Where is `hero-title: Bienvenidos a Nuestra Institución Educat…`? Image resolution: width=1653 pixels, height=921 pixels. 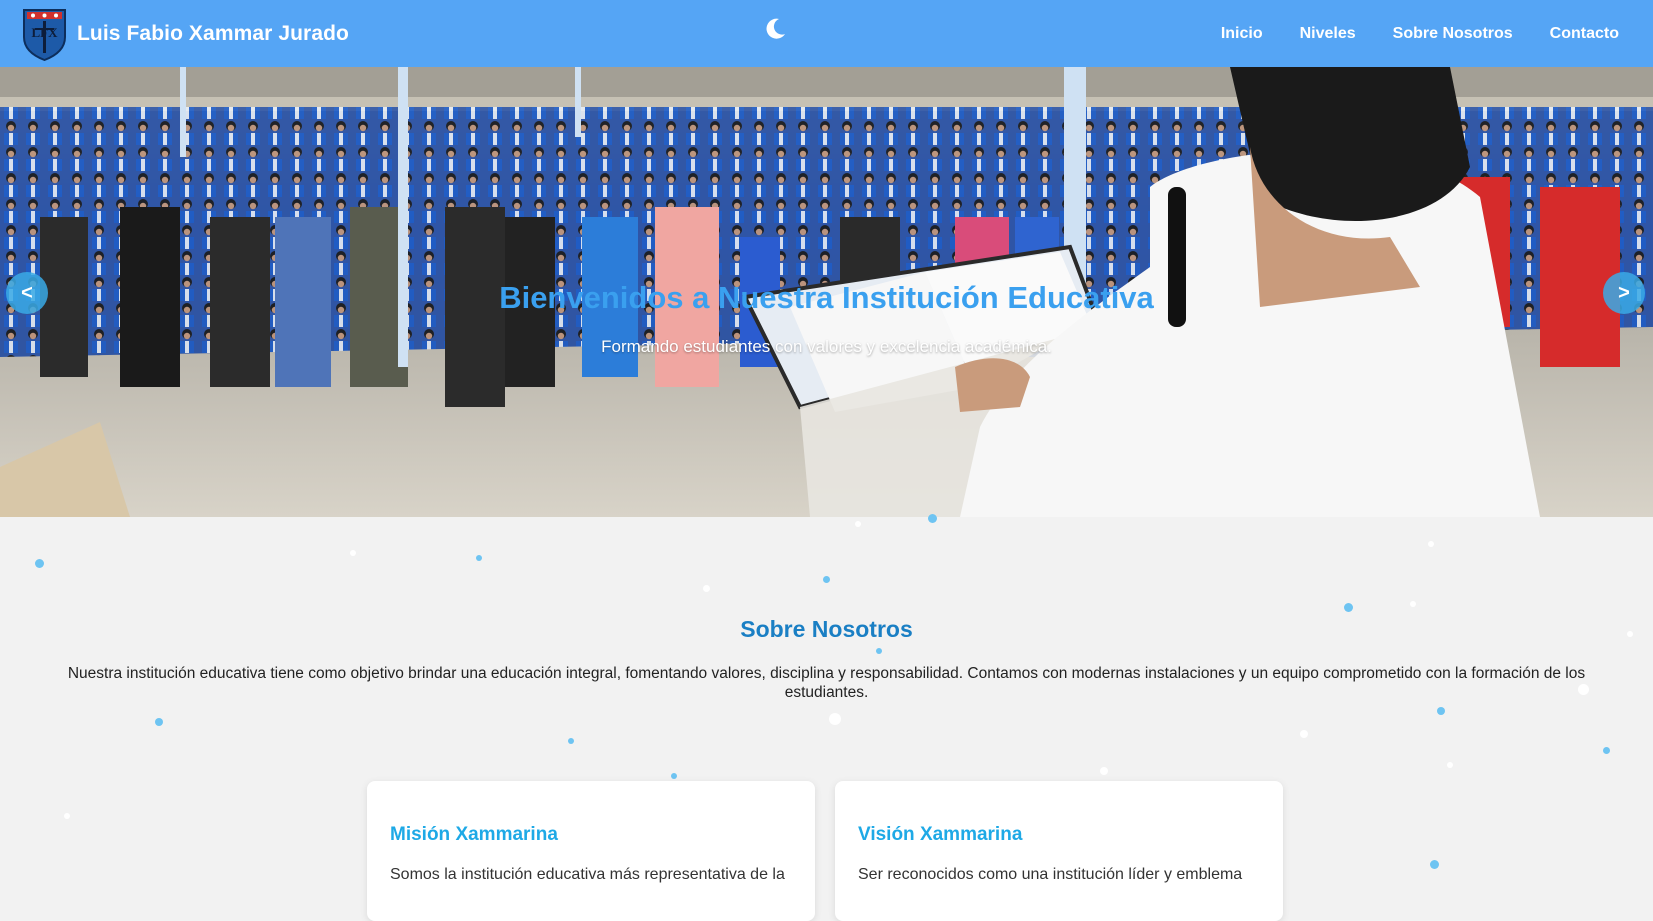 hero-title: Bienvenidos a Nuestra Institución Educat… is located at coordinates (826, 297).